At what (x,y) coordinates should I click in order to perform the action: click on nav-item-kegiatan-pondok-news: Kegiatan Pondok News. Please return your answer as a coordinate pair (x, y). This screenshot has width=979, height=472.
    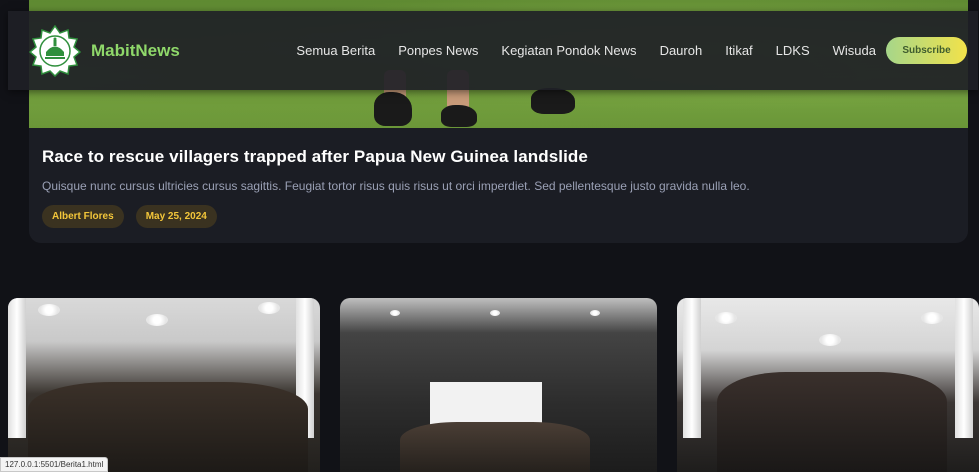
    Looking at the image, I should click on (568, 50).